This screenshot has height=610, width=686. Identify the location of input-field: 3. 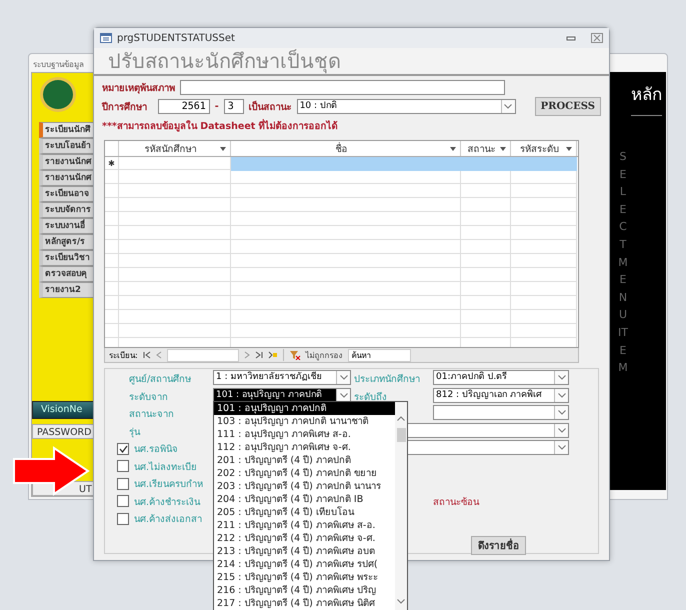
(234, 106).